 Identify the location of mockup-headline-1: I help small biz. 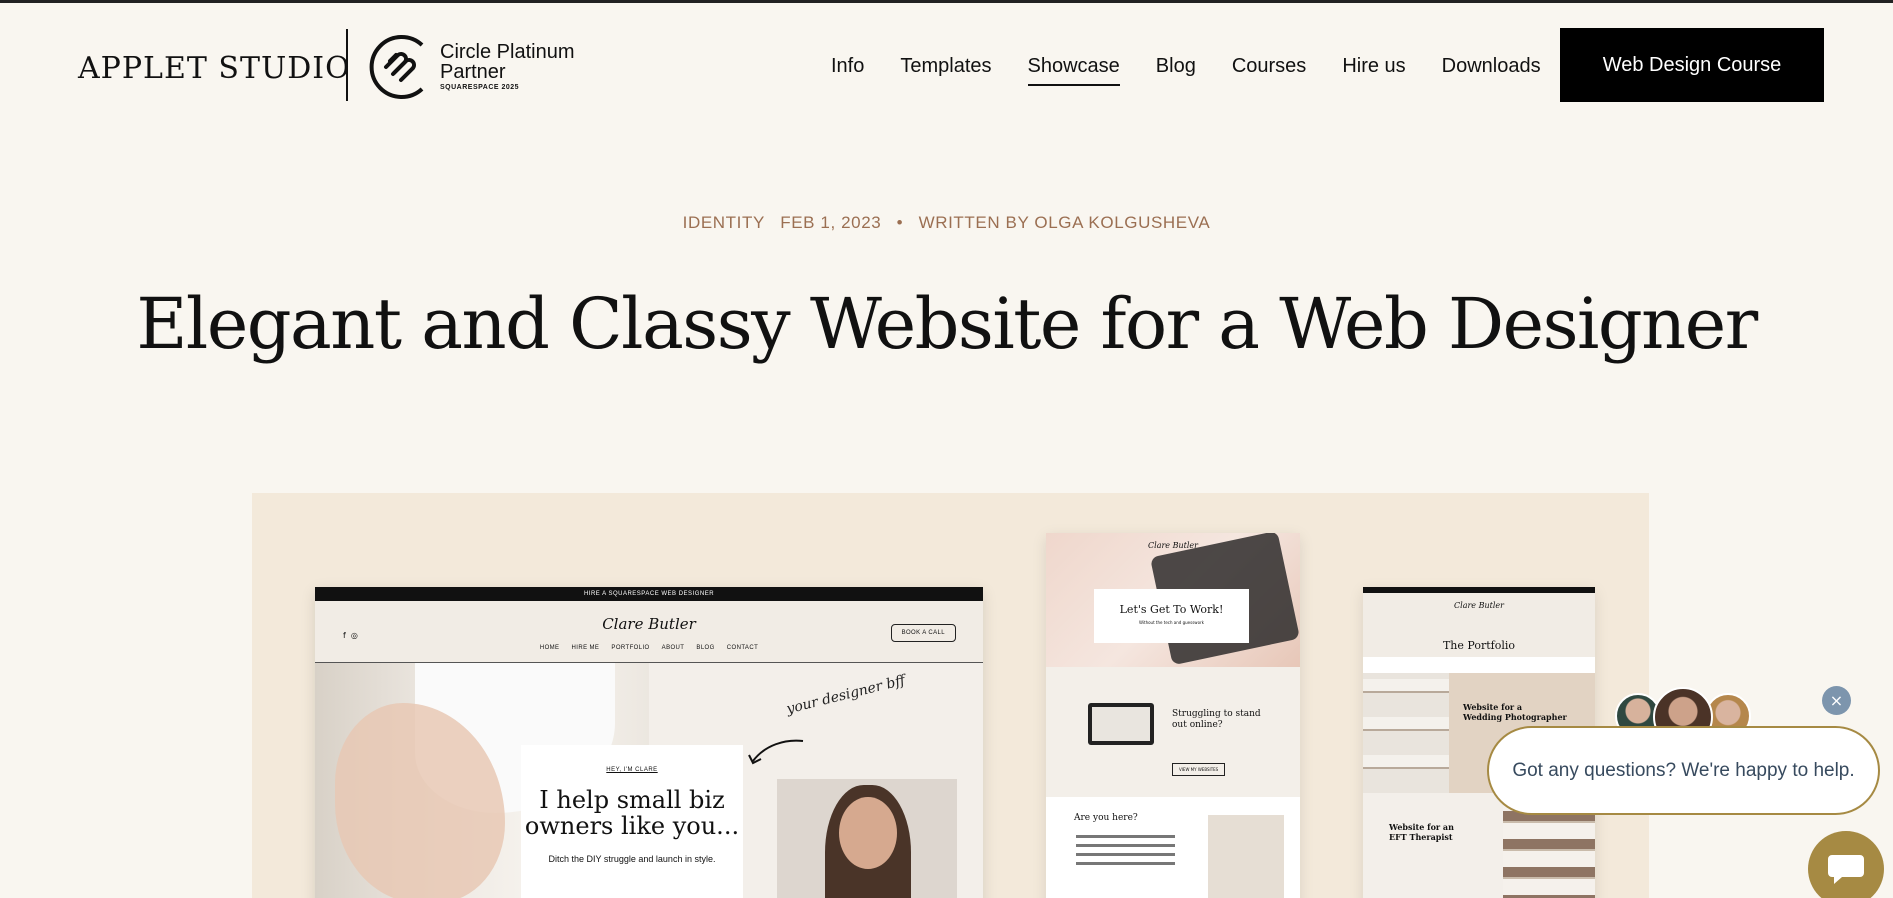
(632, 800).